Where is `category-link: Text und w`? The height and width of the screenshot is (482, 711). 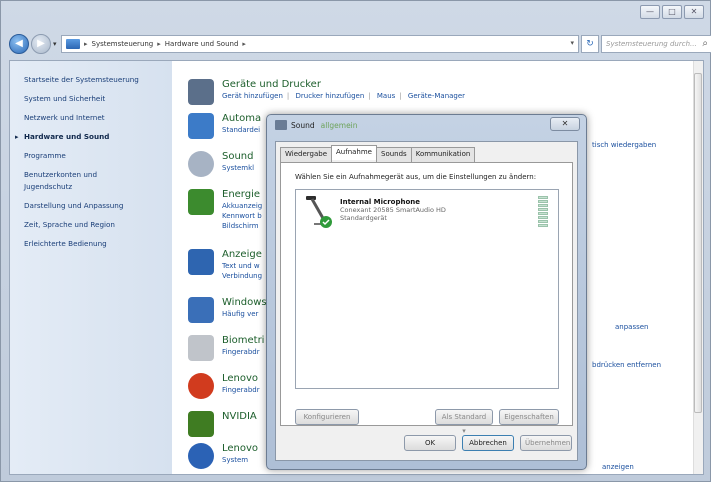 category-link: Text und w is located at coordinates (242, 266).